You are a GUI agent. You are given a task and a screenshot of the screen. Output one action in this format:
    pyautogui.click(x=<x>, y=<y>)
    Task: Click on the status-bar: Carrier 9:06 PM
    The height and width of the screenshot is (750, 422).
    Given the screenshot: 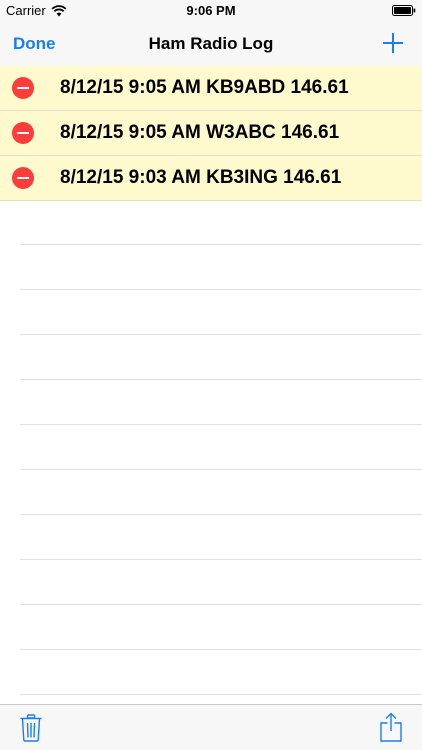 What is the action you would take?
    pyautogui.click(x=211, y=11)
    